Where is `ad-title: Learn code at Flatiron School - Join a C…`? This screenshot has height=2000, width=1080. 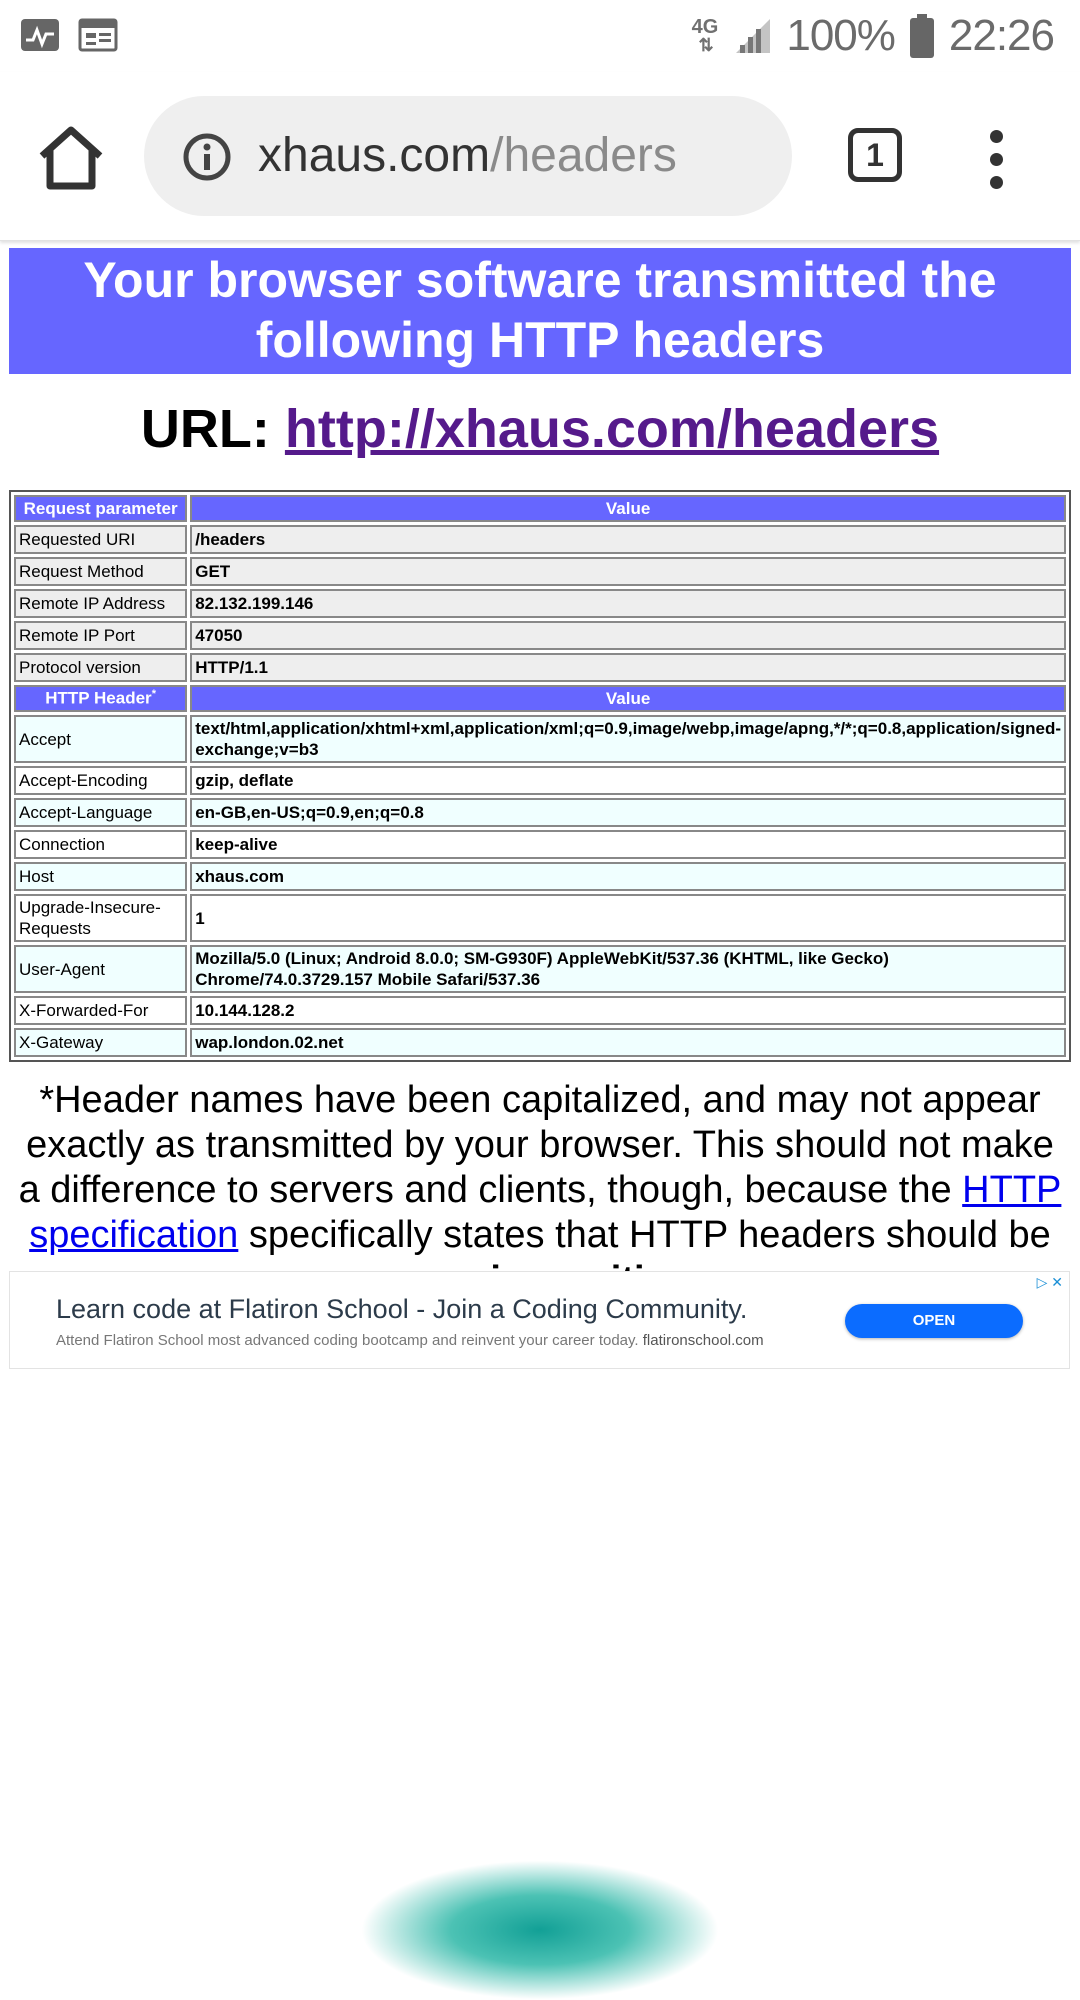
ad-title: Learn code at Flatiron School - Join a C… is located at coordinates (401, 1309).